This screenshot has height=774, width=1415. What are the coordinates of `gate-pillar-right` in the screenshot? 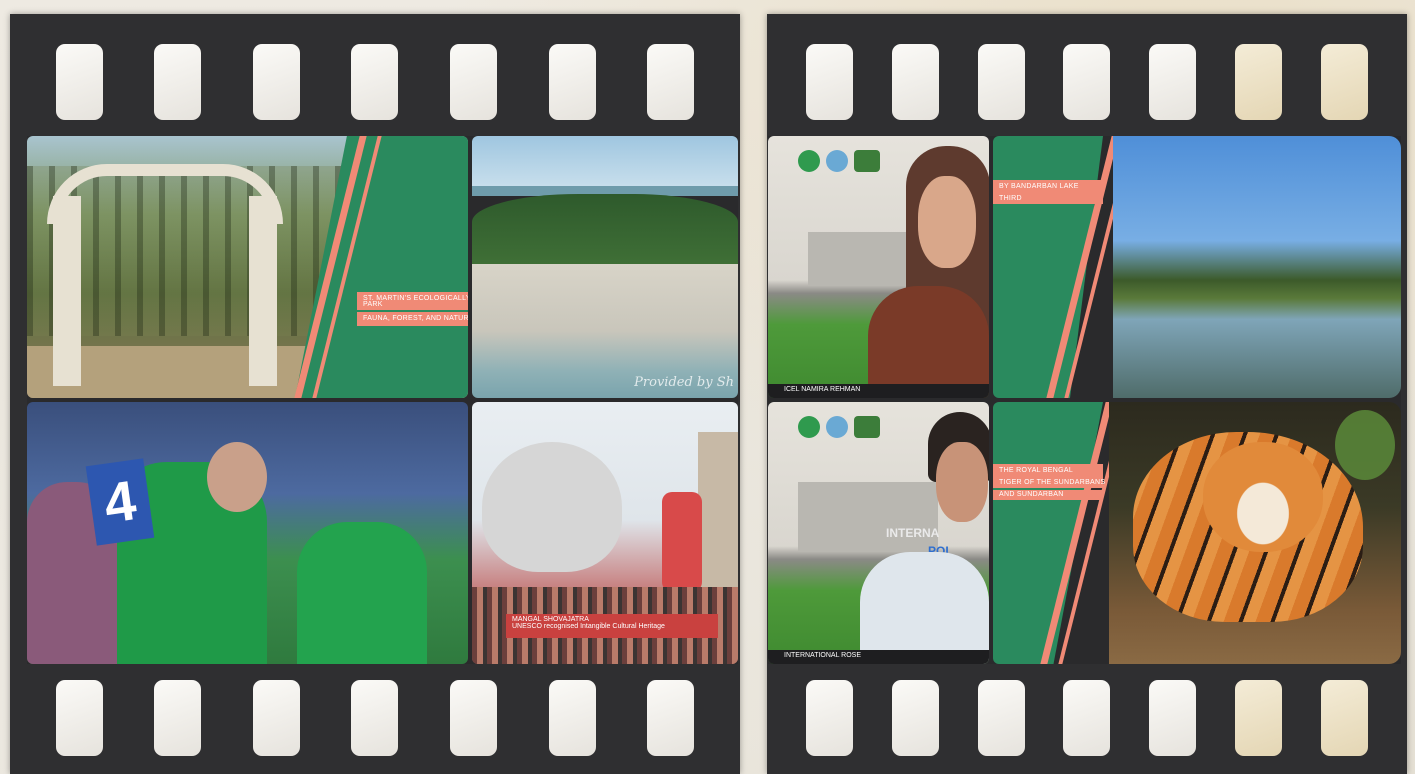 It's located at (263, 291).